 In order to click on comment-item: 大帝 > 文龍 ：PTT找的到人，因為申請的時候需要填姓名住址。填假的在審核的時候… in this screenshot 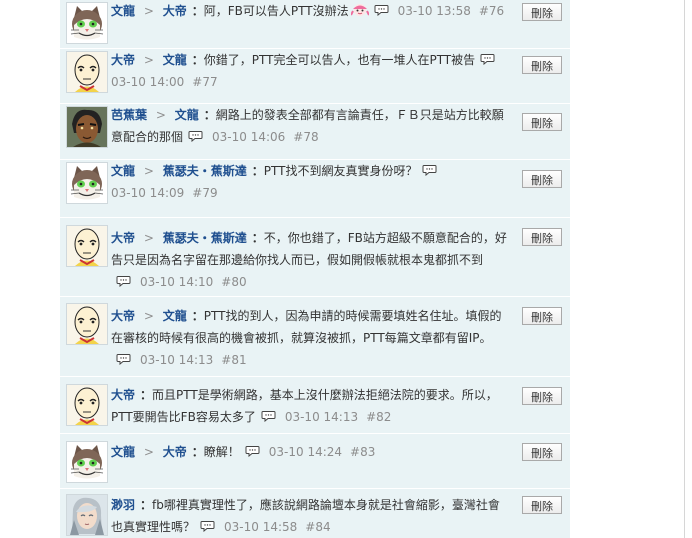, I will do `click(315, 337)`.